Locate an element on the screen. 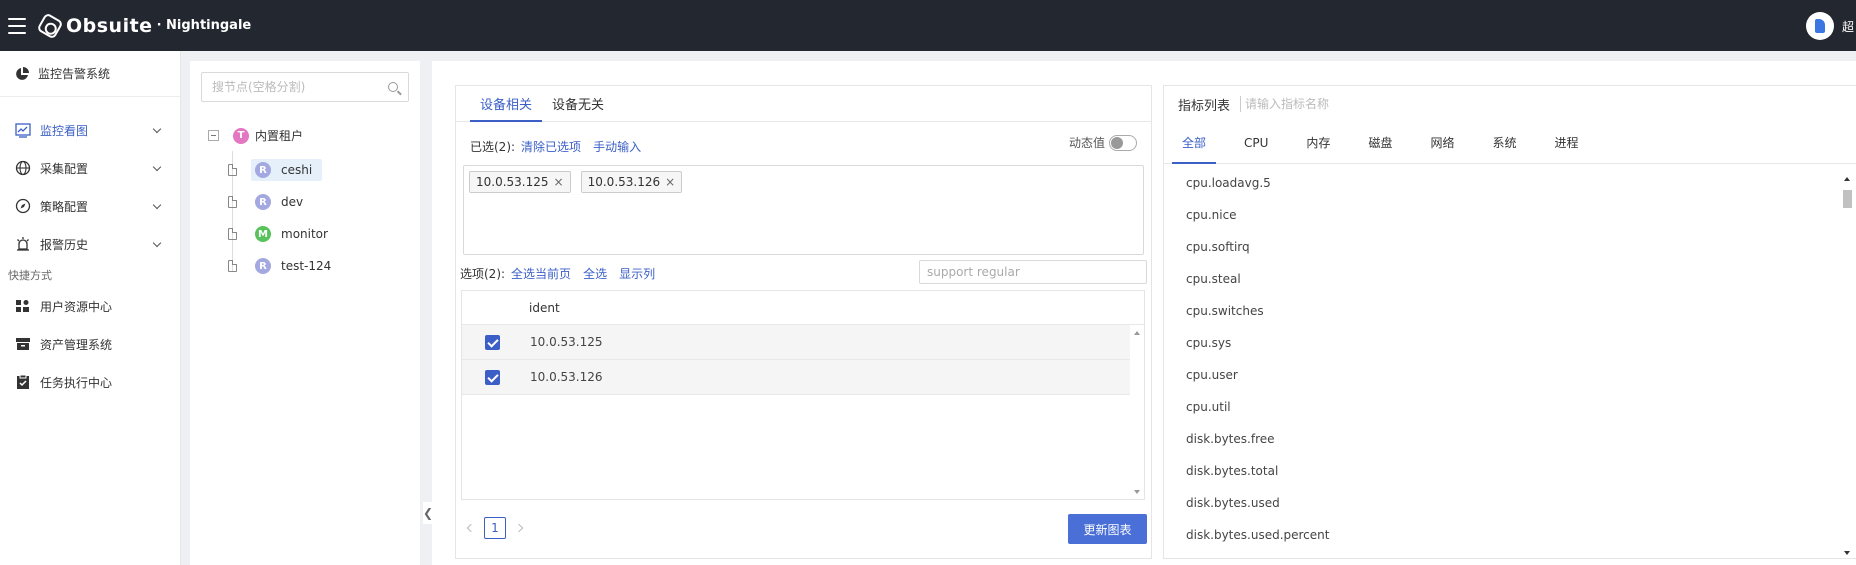 The image size is (1856, 565). list-item: cpu.loadavg.5 is located at coordinates (1504, 183).